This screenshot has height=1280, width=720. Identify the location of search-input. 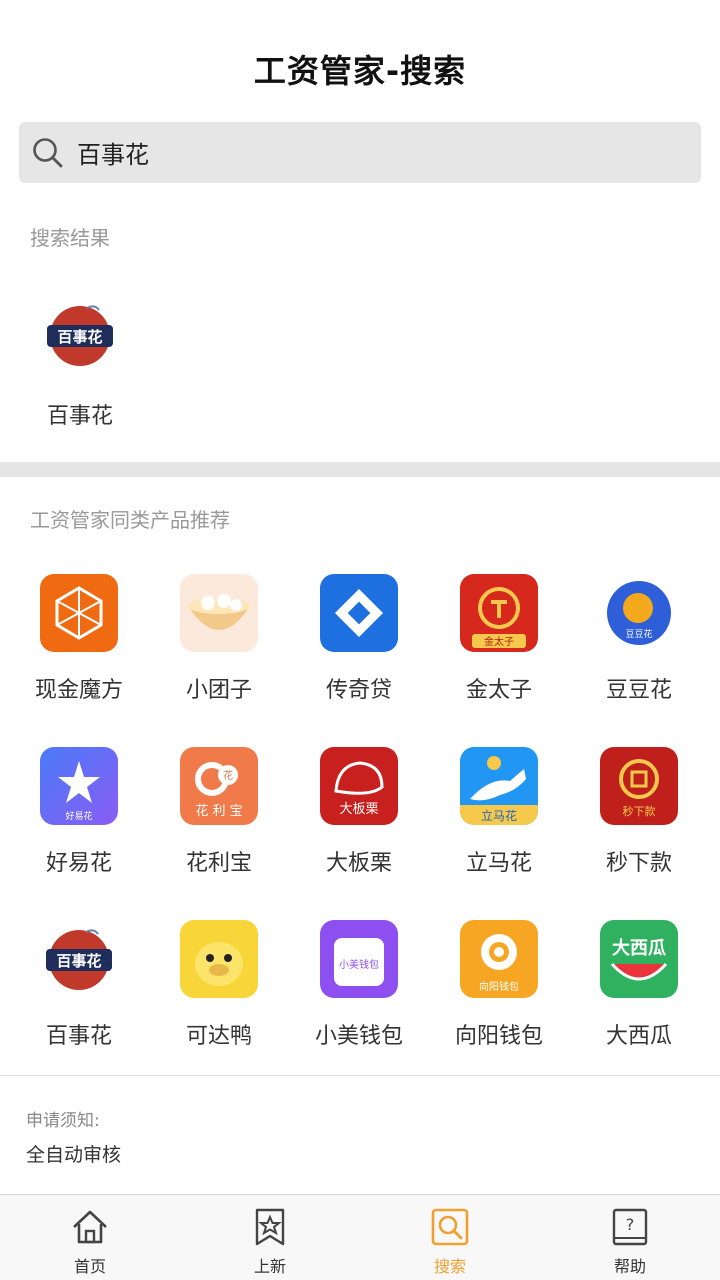
(357, 152).